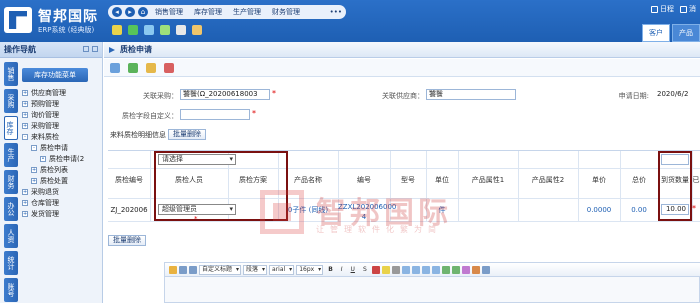 This screenshot has width=700, height=303. I want to click on image-icon, so click(445, 269).